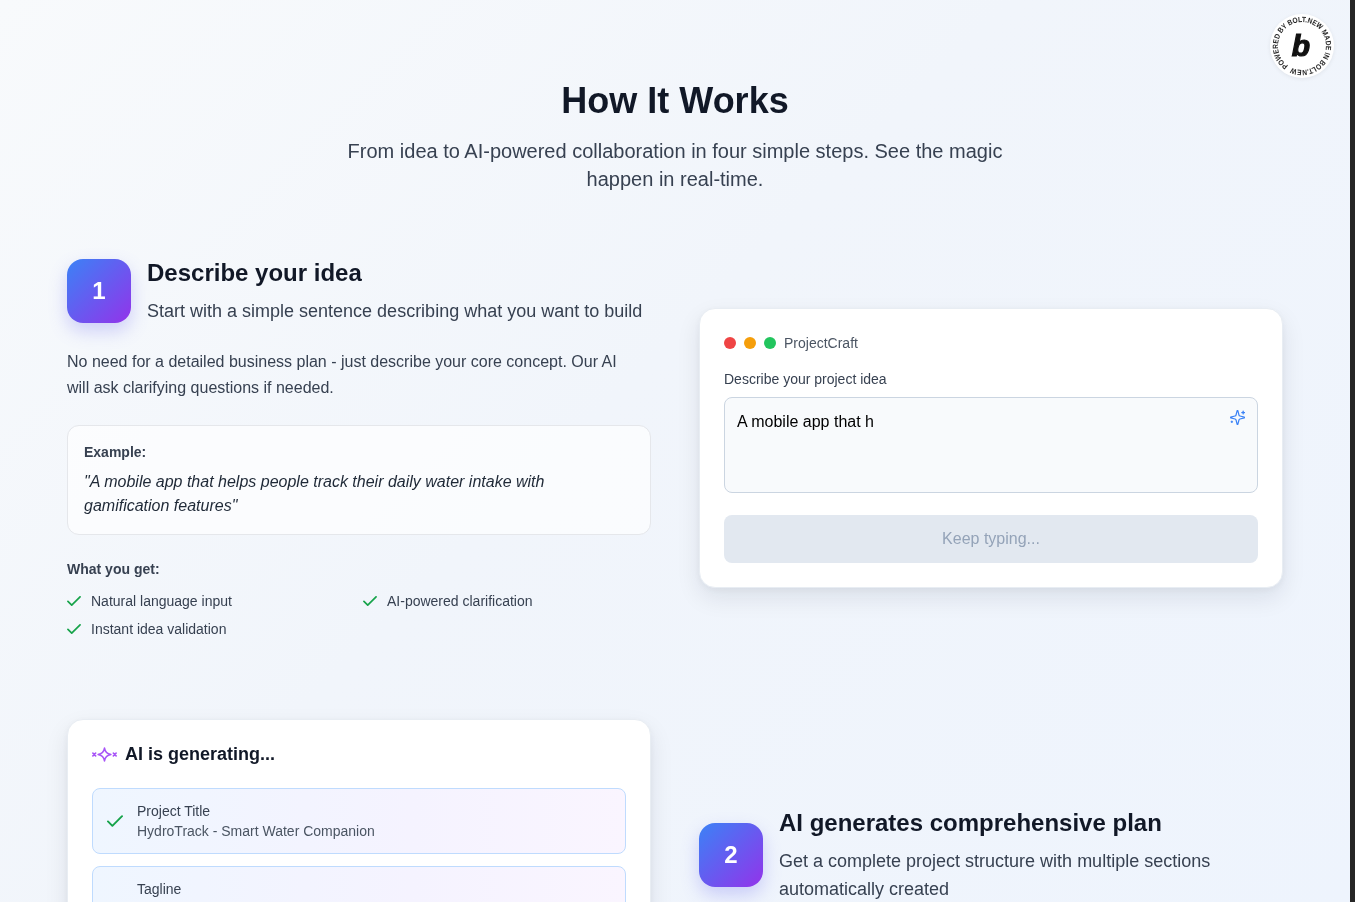  What do you see at coordinates (159, 629) in the screenshot?
I see `feature-text: Instant idea validation` at bounding box center [159, 629].